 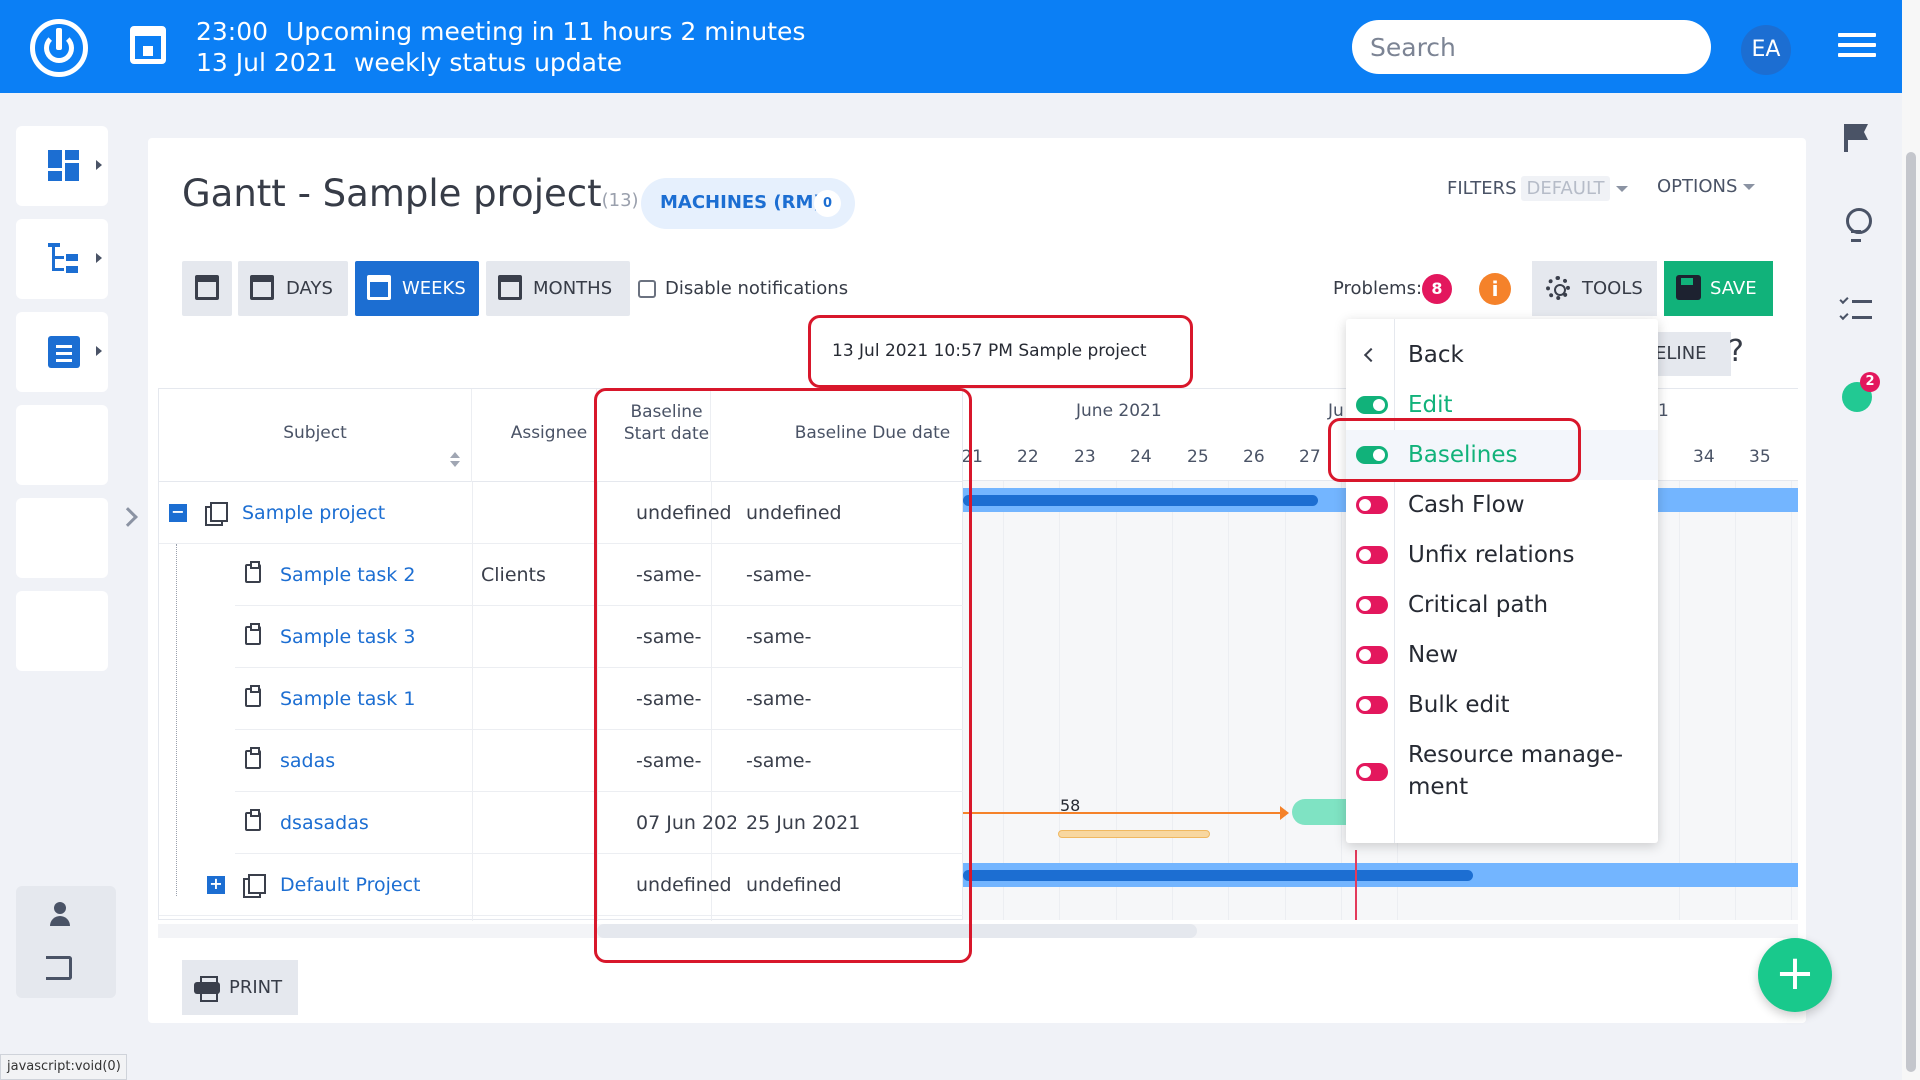 I want to click on project-progress-bar, so click(x=1218, y=875).